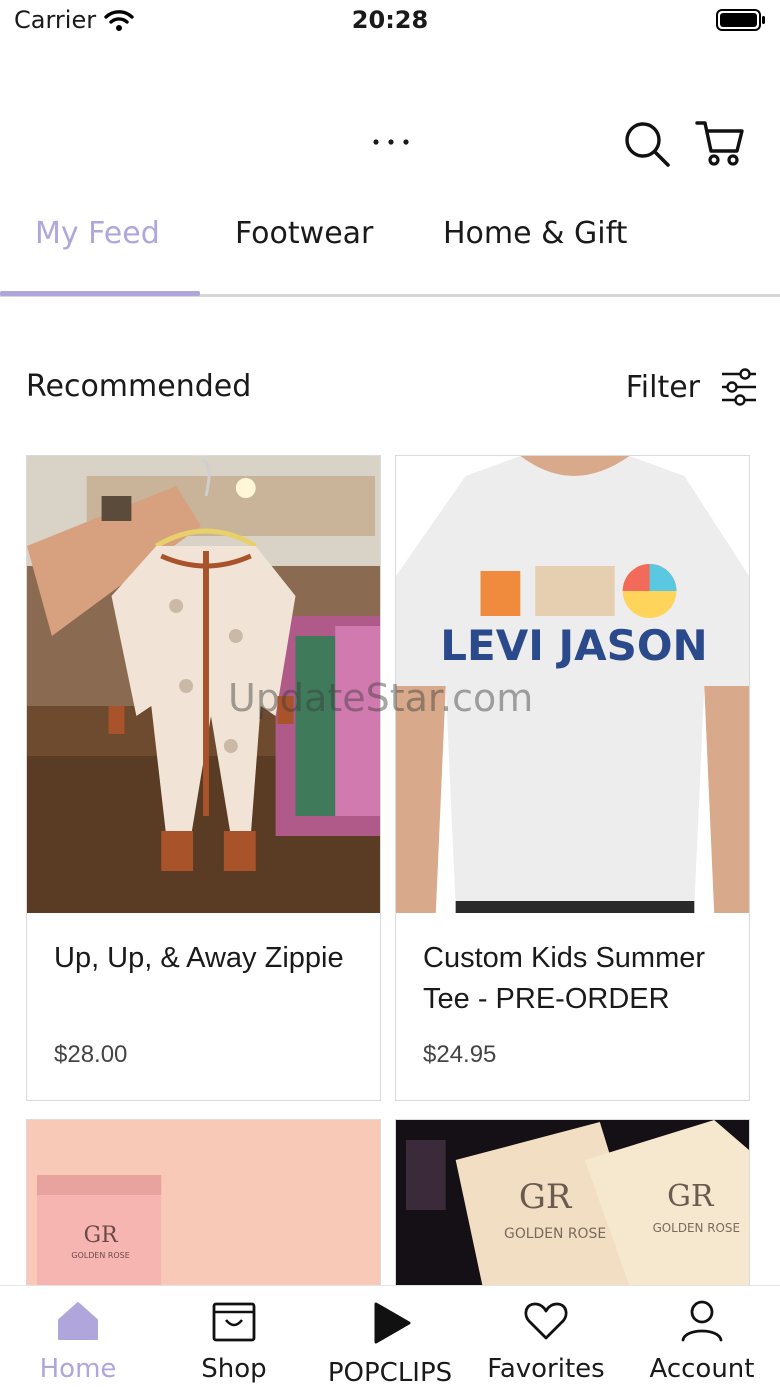  What do you see at coordinates (203, 684) in the screenshot?
I see `product-image-zippie` at bounding box center [203, 684].